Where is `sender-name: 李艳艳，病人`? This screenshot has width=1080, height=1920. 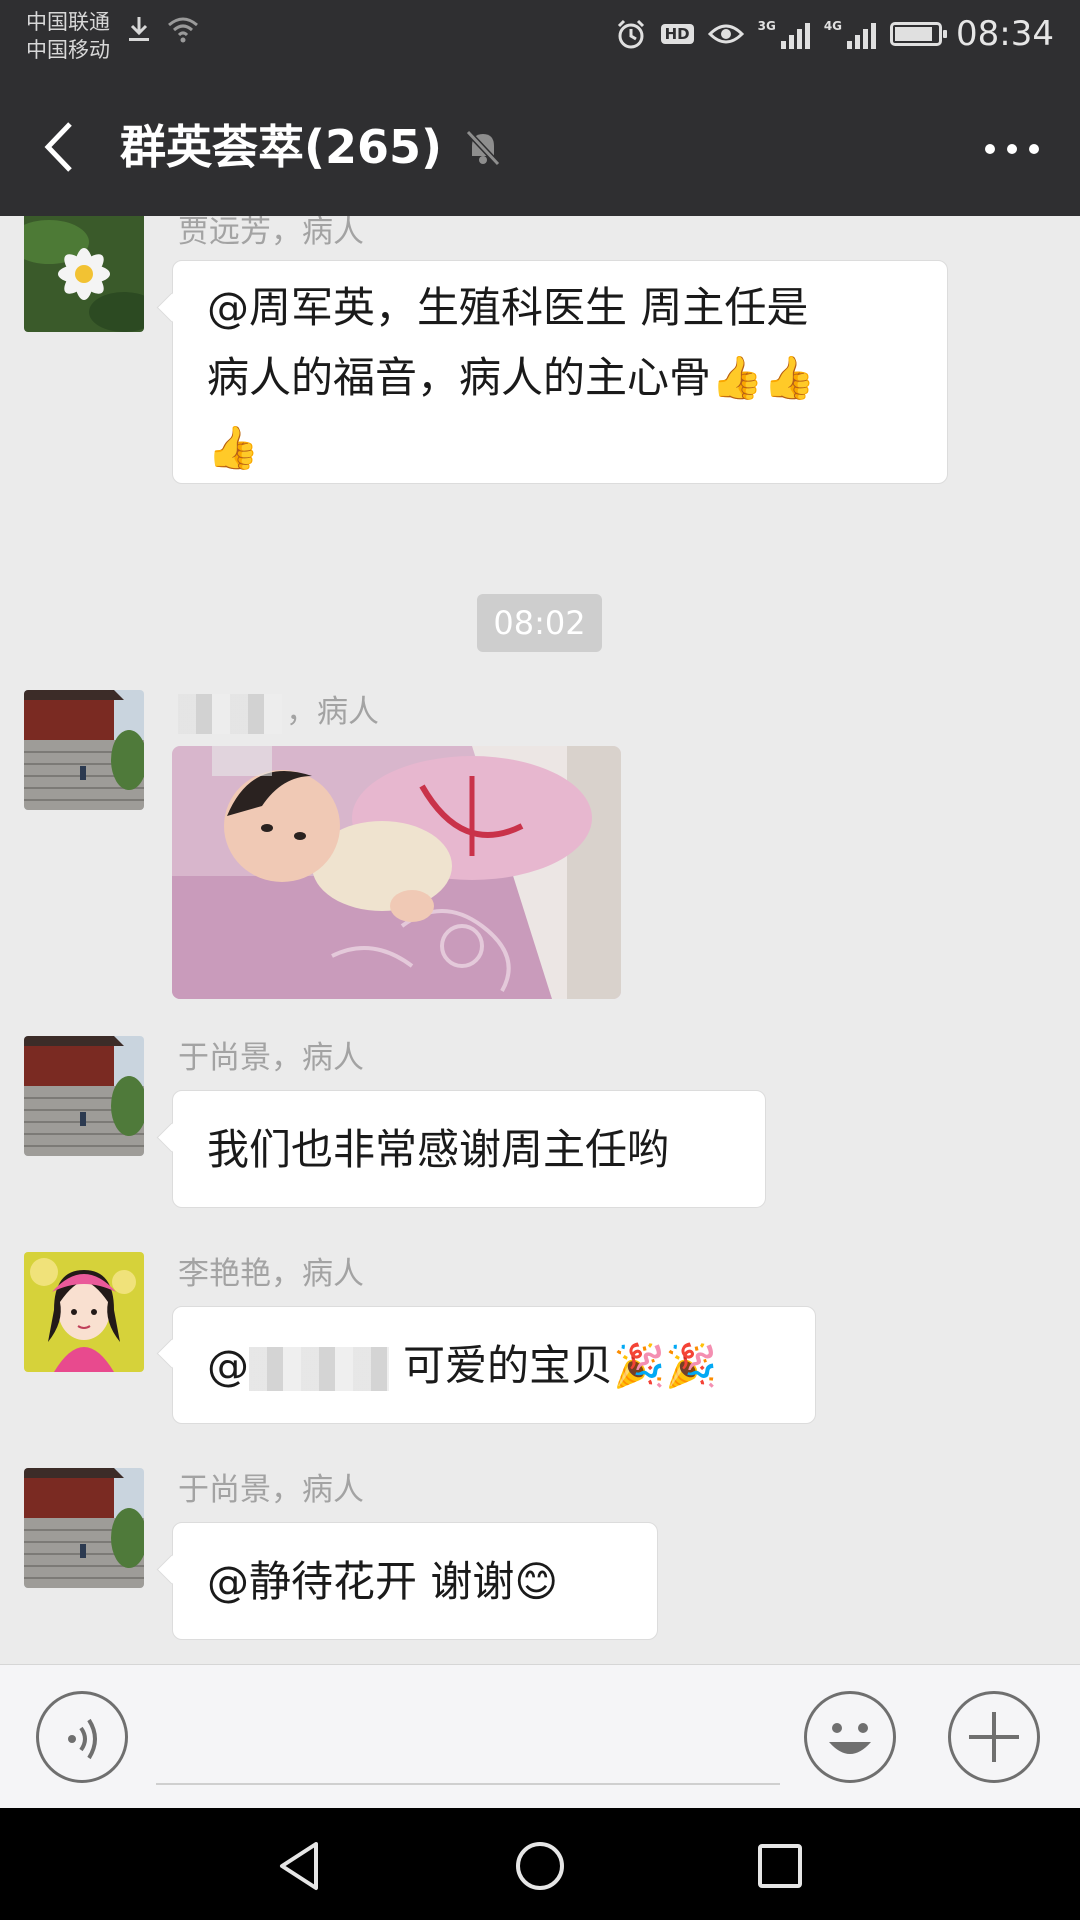 sender-name: 李艳艳，病人 is located at coordinates (271, 1274).